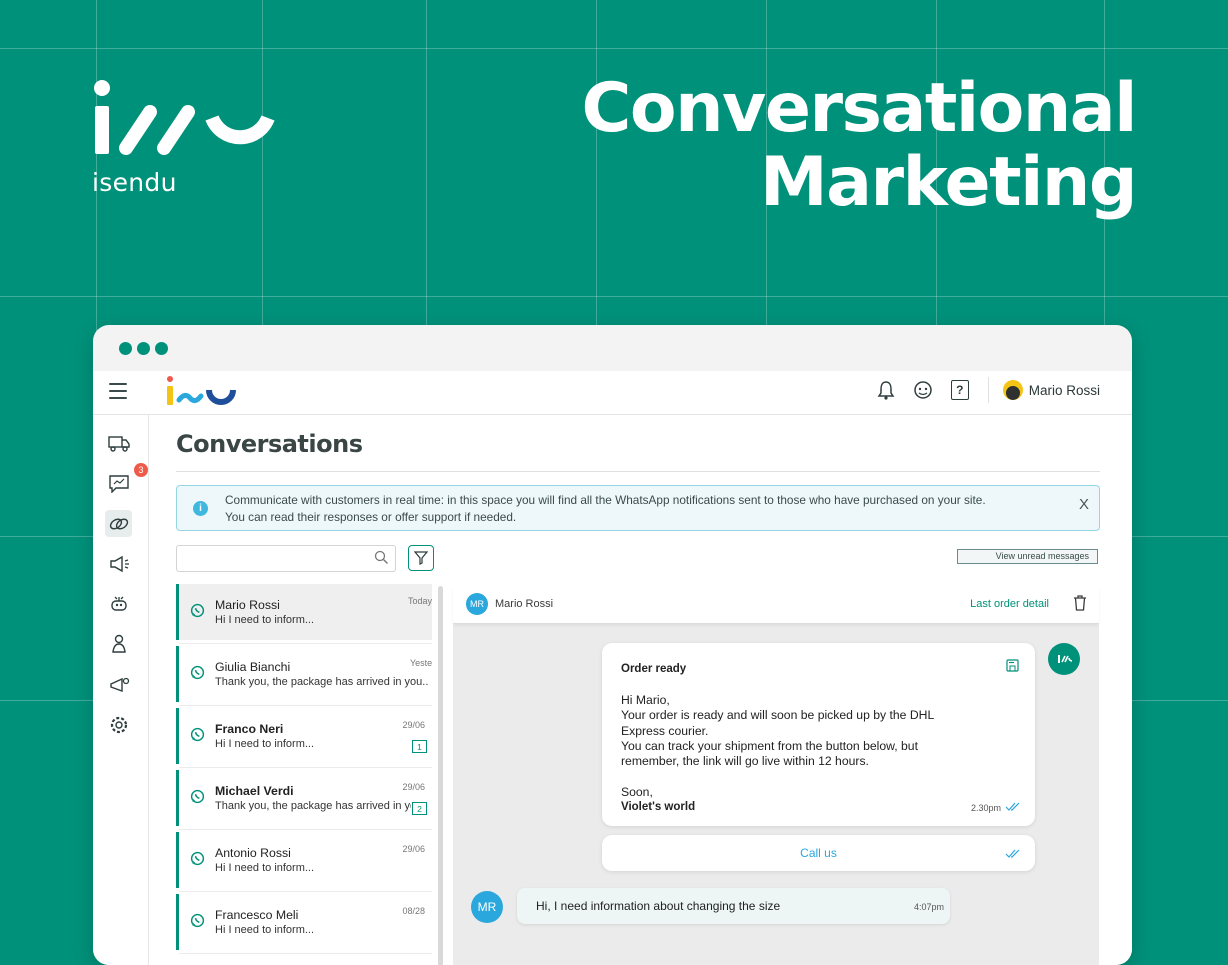 The width and height of the screenshot is (1228, 965). I want to click on close-icon: X, so click(1084, 504).